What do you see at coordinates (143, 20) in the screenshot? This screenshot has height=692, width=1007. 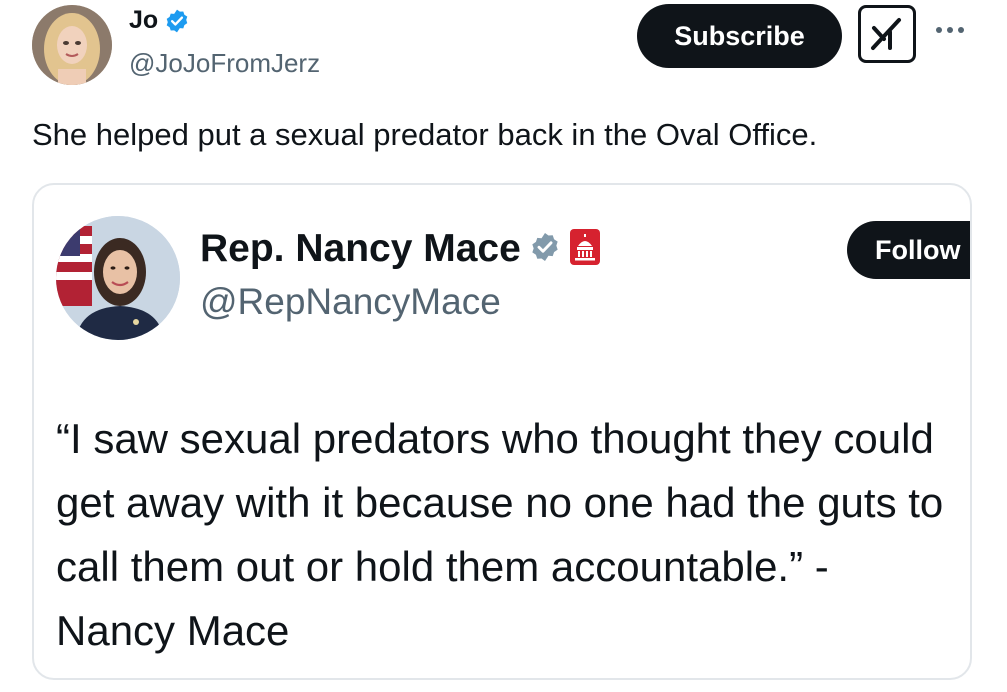 I see `author-display-name: Jo` at bounding box center [143, 20].